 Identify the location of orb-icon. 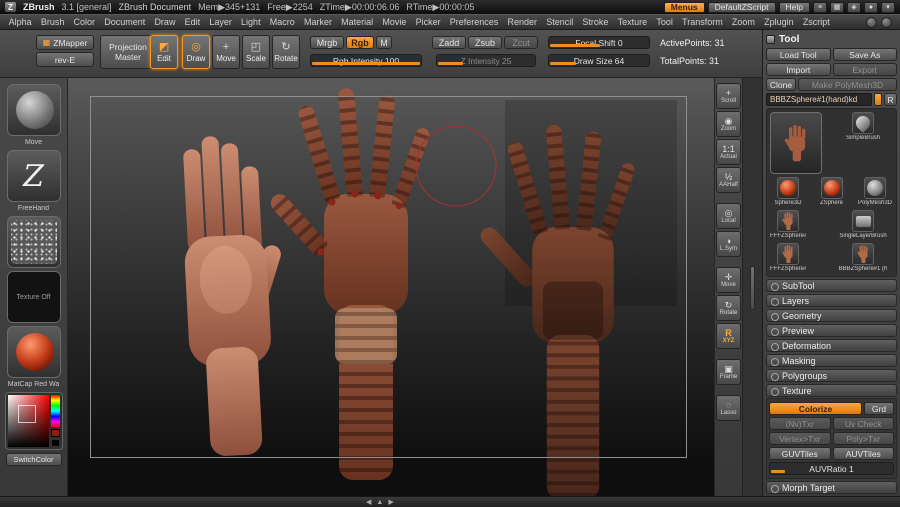
(886, 22).